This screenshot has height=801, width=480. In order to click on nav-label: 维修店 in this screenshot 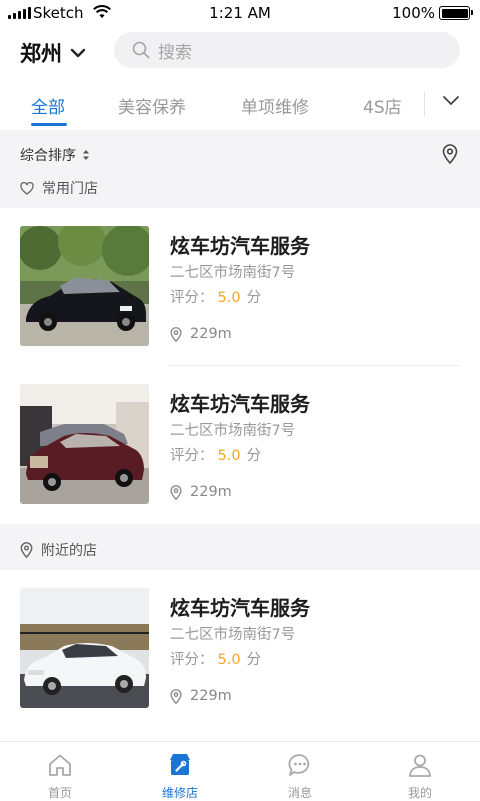, I will do `click(179, 793)`.